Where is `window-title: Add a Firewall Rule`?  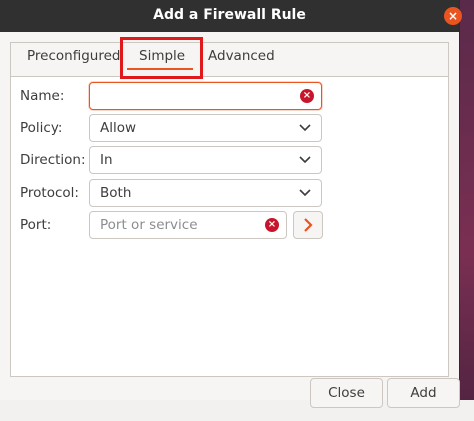 window-title: Add a Firewall Rule is located at coordinates (229, 15).